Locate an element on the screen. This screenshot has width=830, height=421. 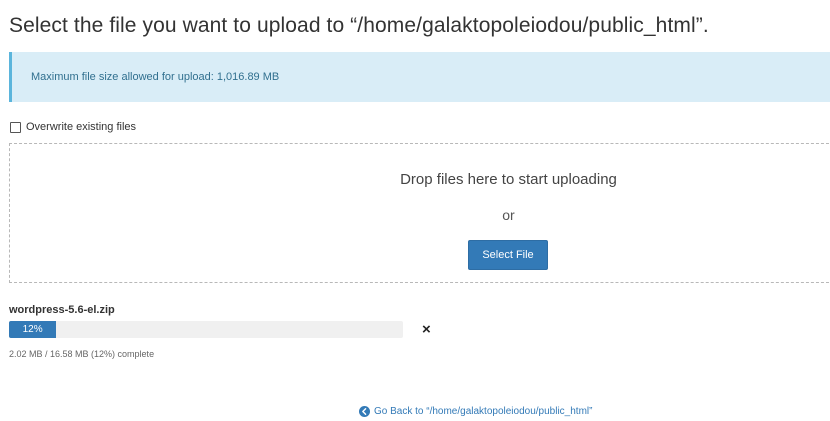
overwrite-checkbox is located at coordinates (15, 127).